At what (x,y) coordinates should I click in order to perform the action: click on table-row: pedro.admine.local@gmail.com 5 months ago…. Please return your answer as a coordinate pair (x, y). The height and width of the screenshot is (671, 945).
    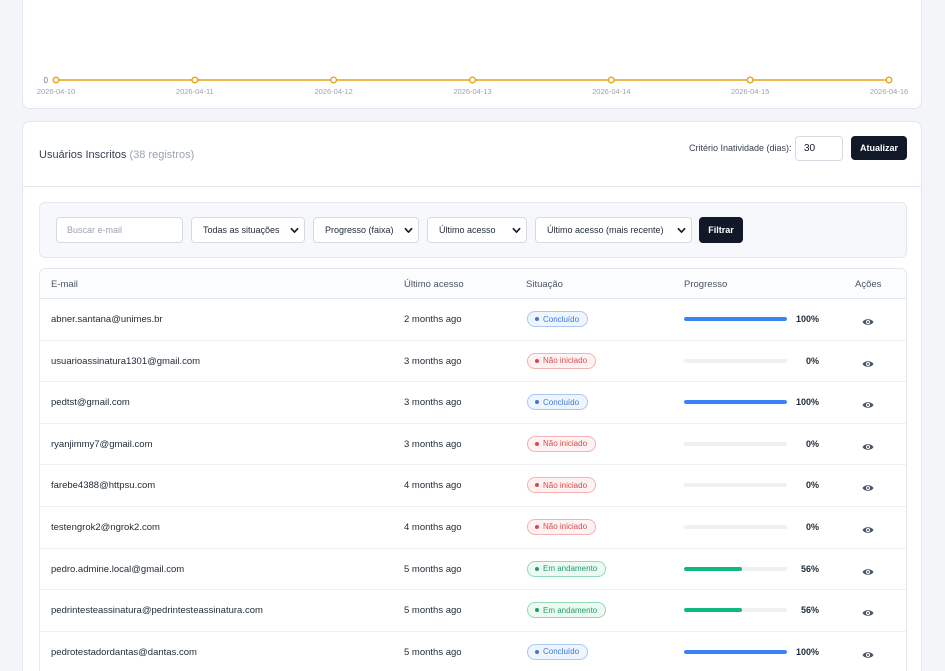
    Looking at the image, I should click on (473, 570).